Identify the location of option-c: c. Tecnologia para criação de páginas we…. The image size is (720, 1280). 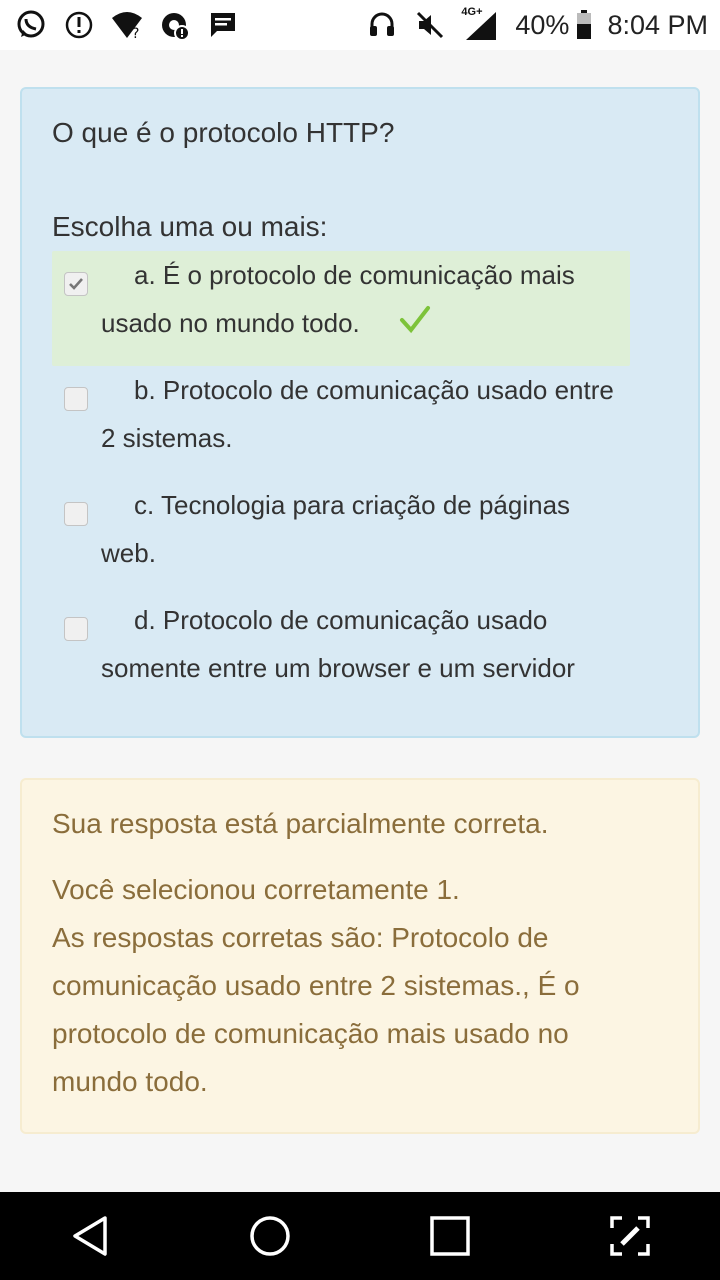
(341, 538).